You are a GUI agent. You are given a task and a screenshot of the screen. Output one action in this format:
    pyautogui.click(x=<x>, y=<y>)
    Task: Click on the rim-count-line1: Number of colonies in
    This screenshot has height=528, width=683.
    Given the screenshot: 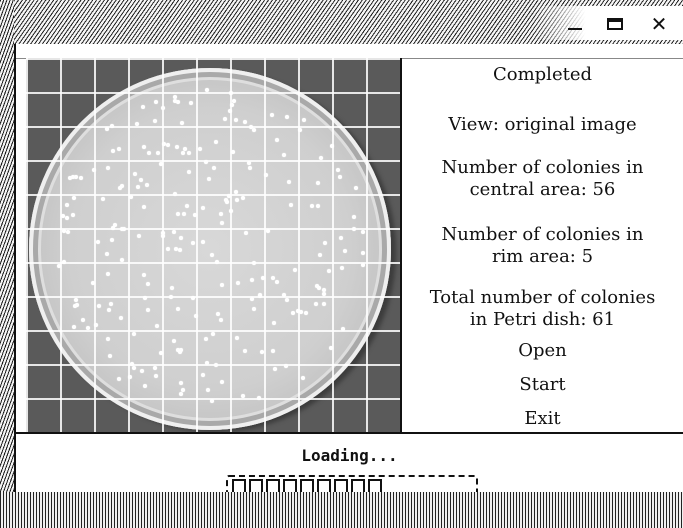 What is the action you would take?
    pyautogui.click(x=542, y=234)
    